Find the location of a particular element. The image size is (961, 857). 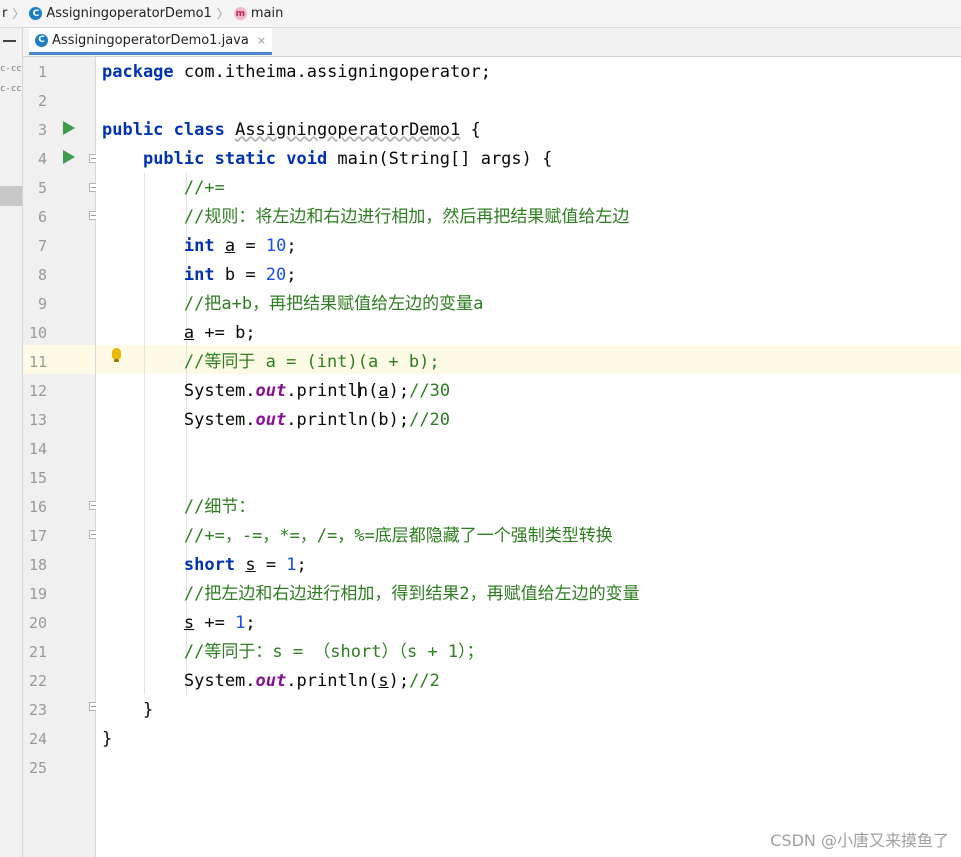

code-line: a += b; is located at coordinates (179, 333).